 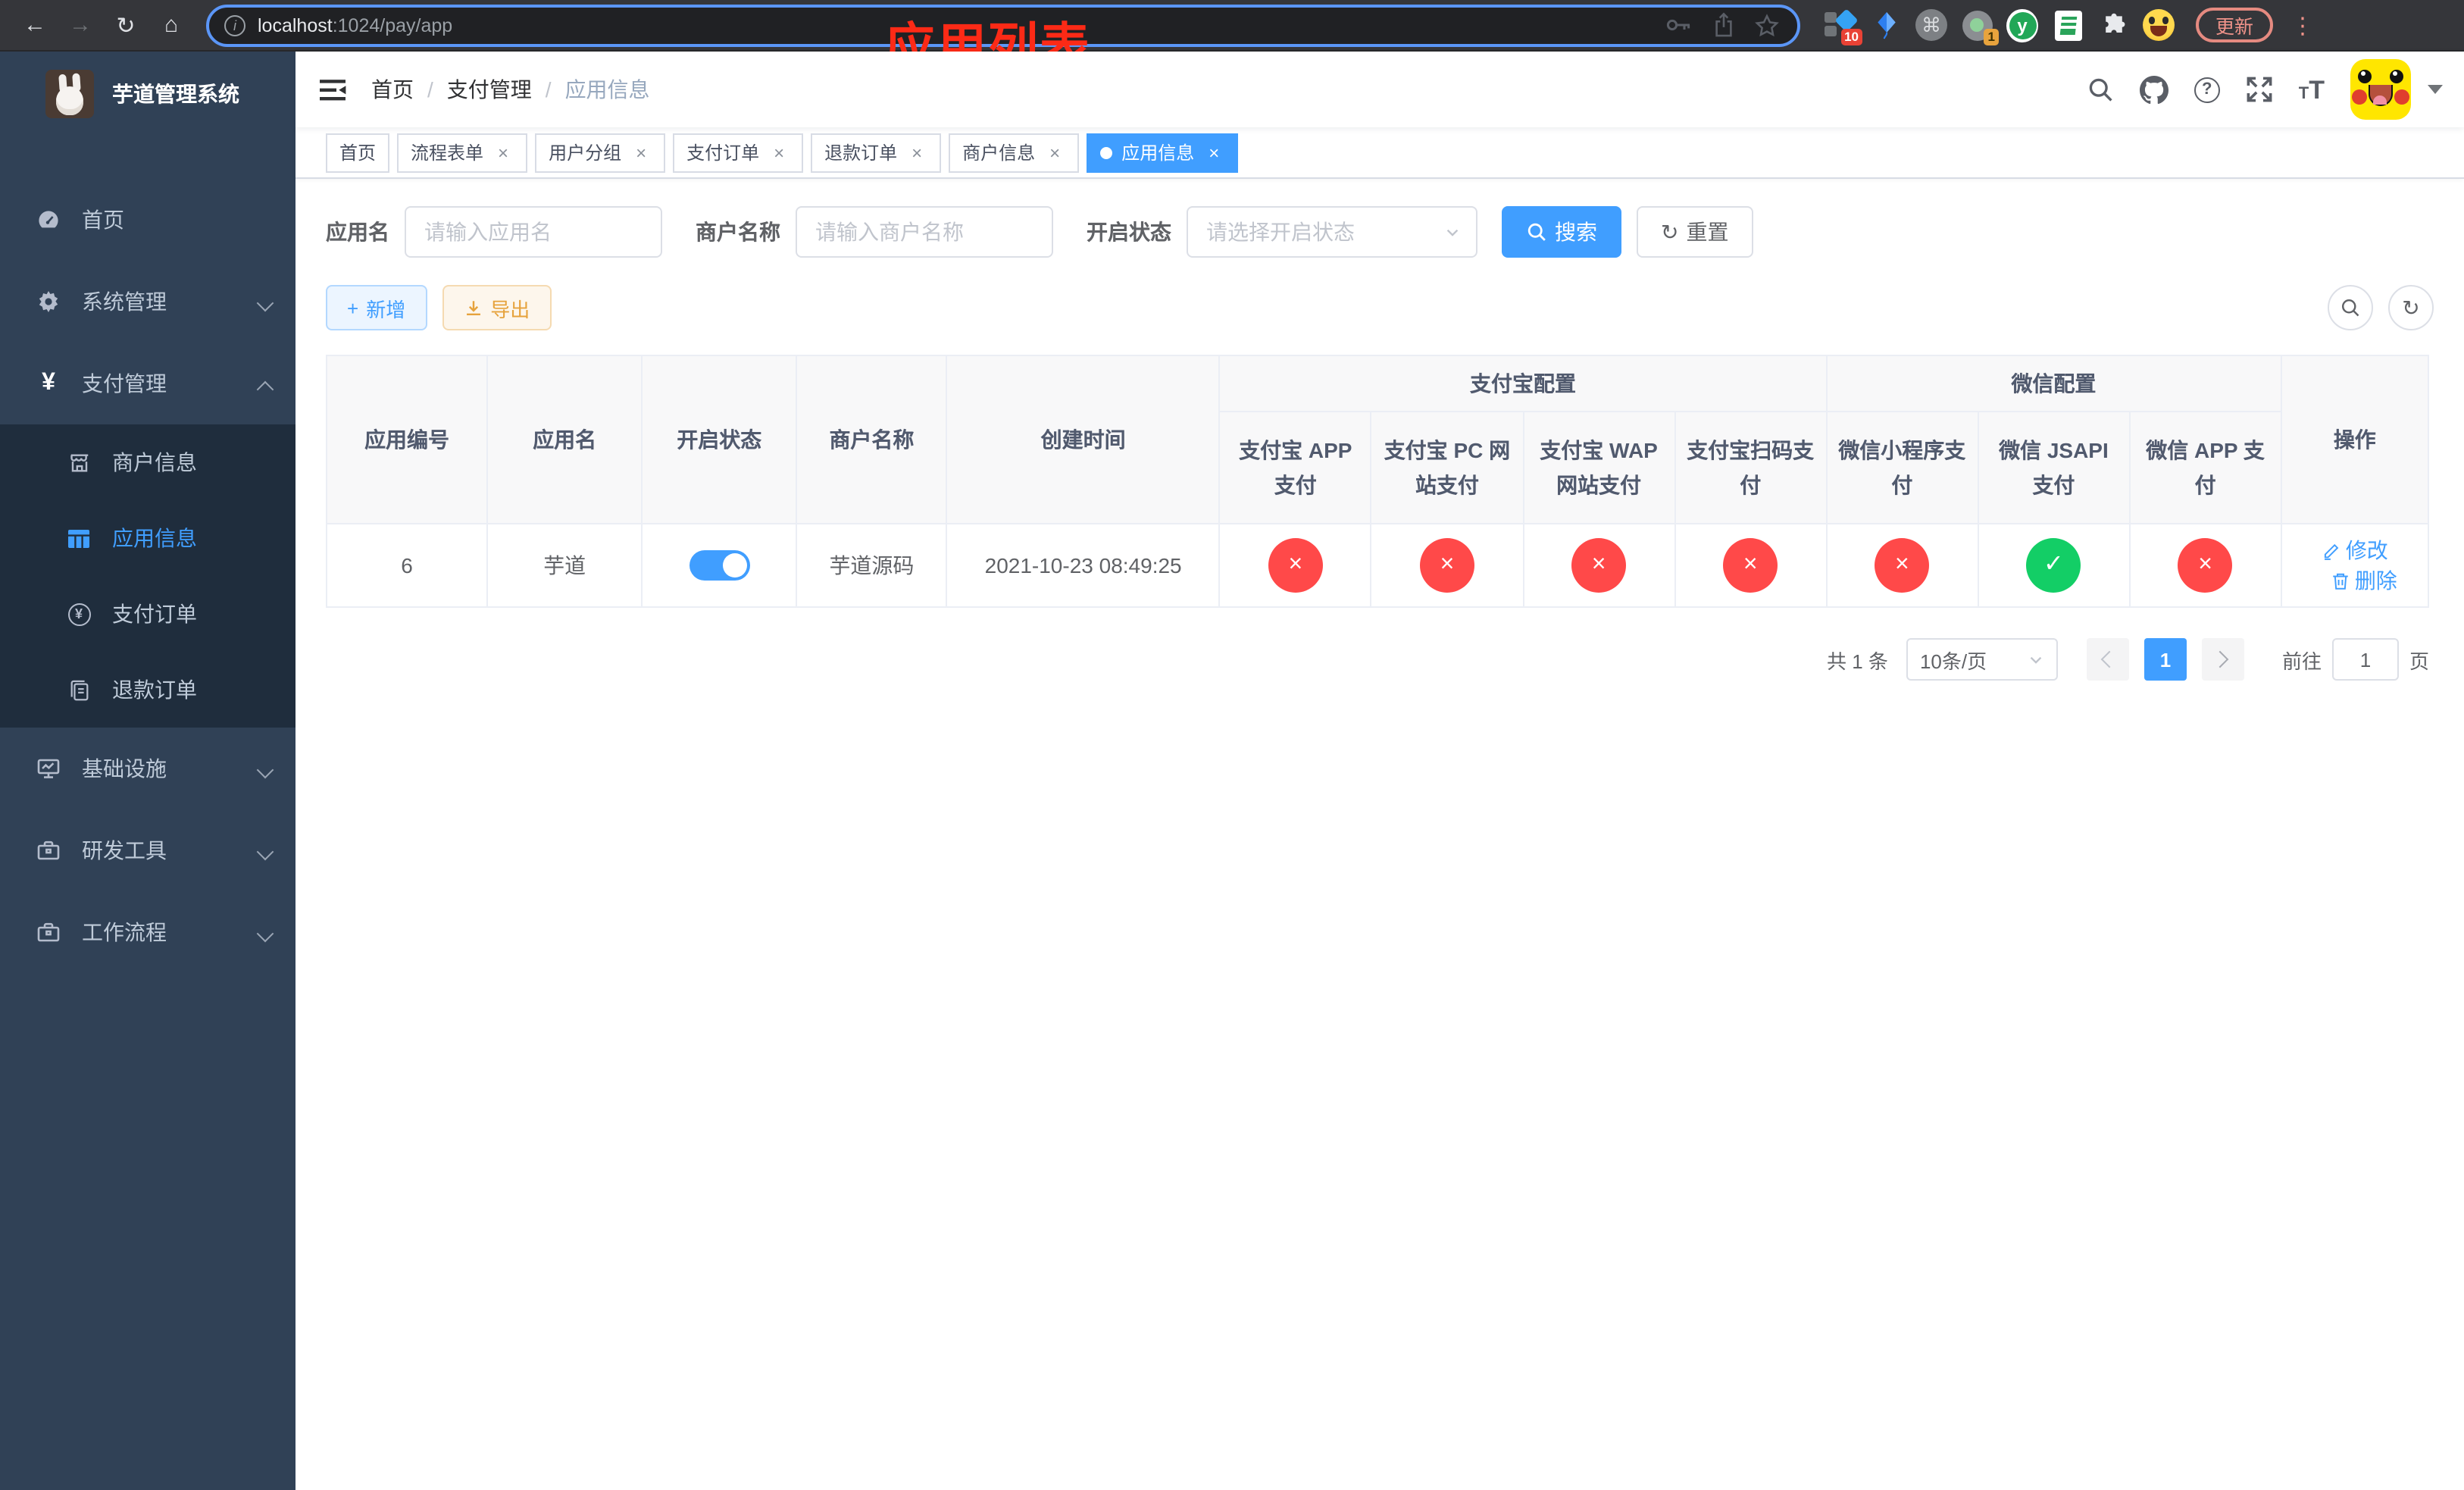 I want to click on url-text: localhost:1024/pay/app, so click(x=961, y=25).